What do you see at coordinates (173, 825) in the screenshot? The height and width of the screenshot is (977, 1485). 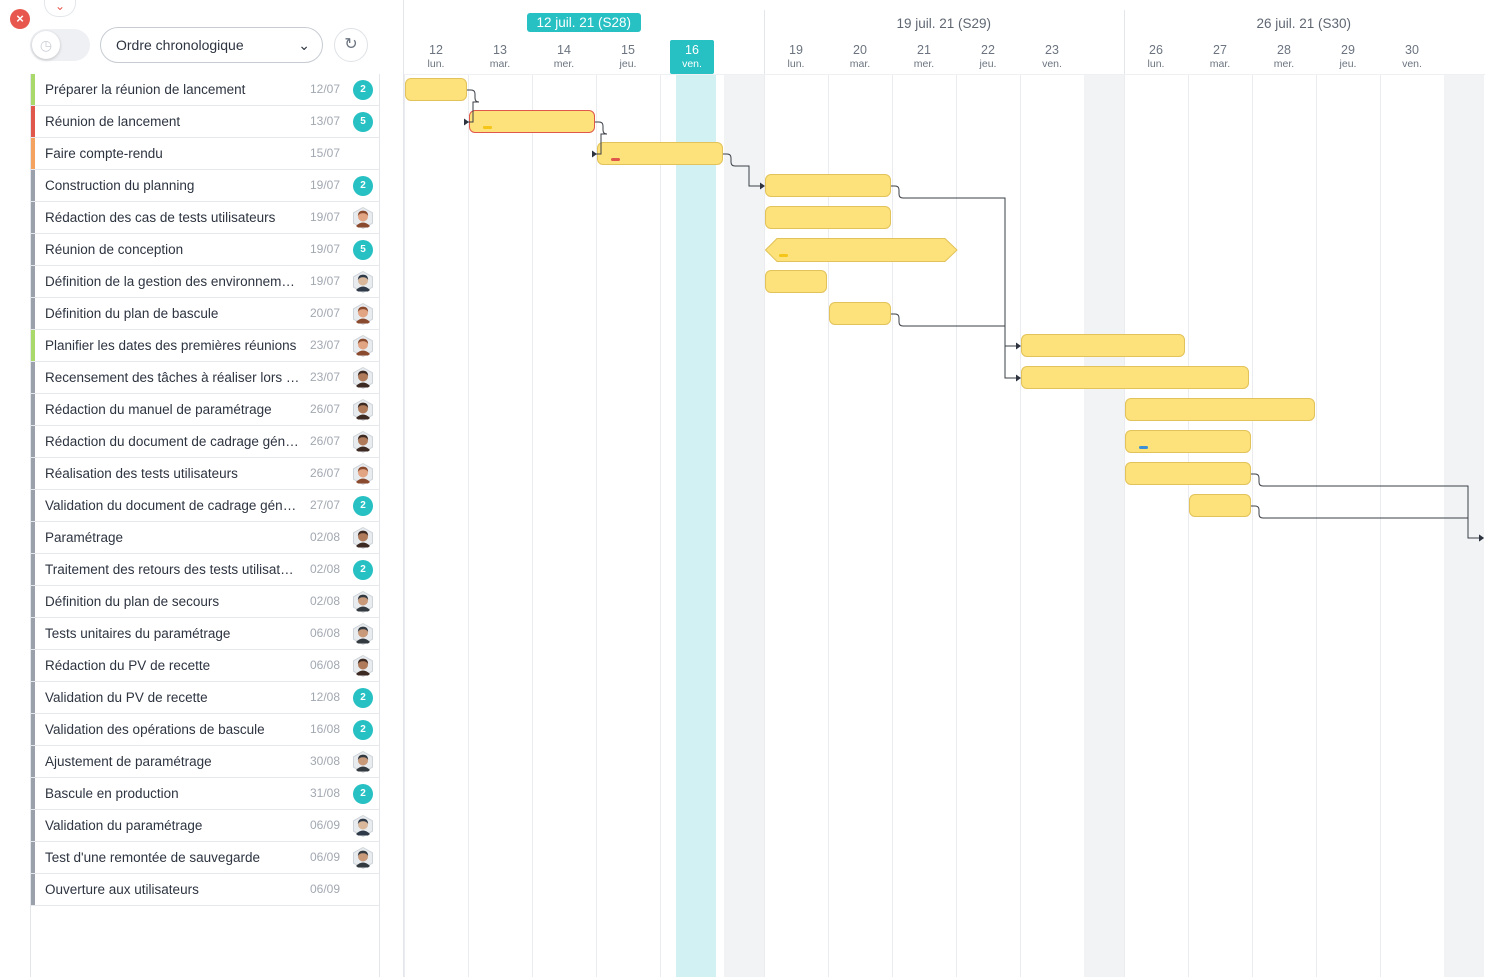 I see `task-name: Validation du paramétrage` at bounding box center [173, 825].